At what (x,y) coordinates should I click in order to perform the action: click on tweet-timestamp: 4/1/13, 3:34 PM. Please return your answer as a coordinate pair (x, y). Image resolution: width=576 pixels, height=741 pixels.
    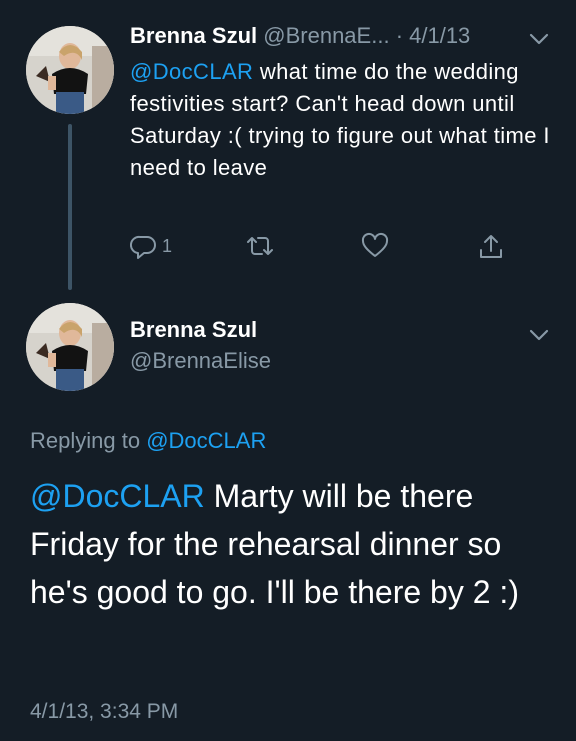
    Looking at the image, I should click on (104, 712).